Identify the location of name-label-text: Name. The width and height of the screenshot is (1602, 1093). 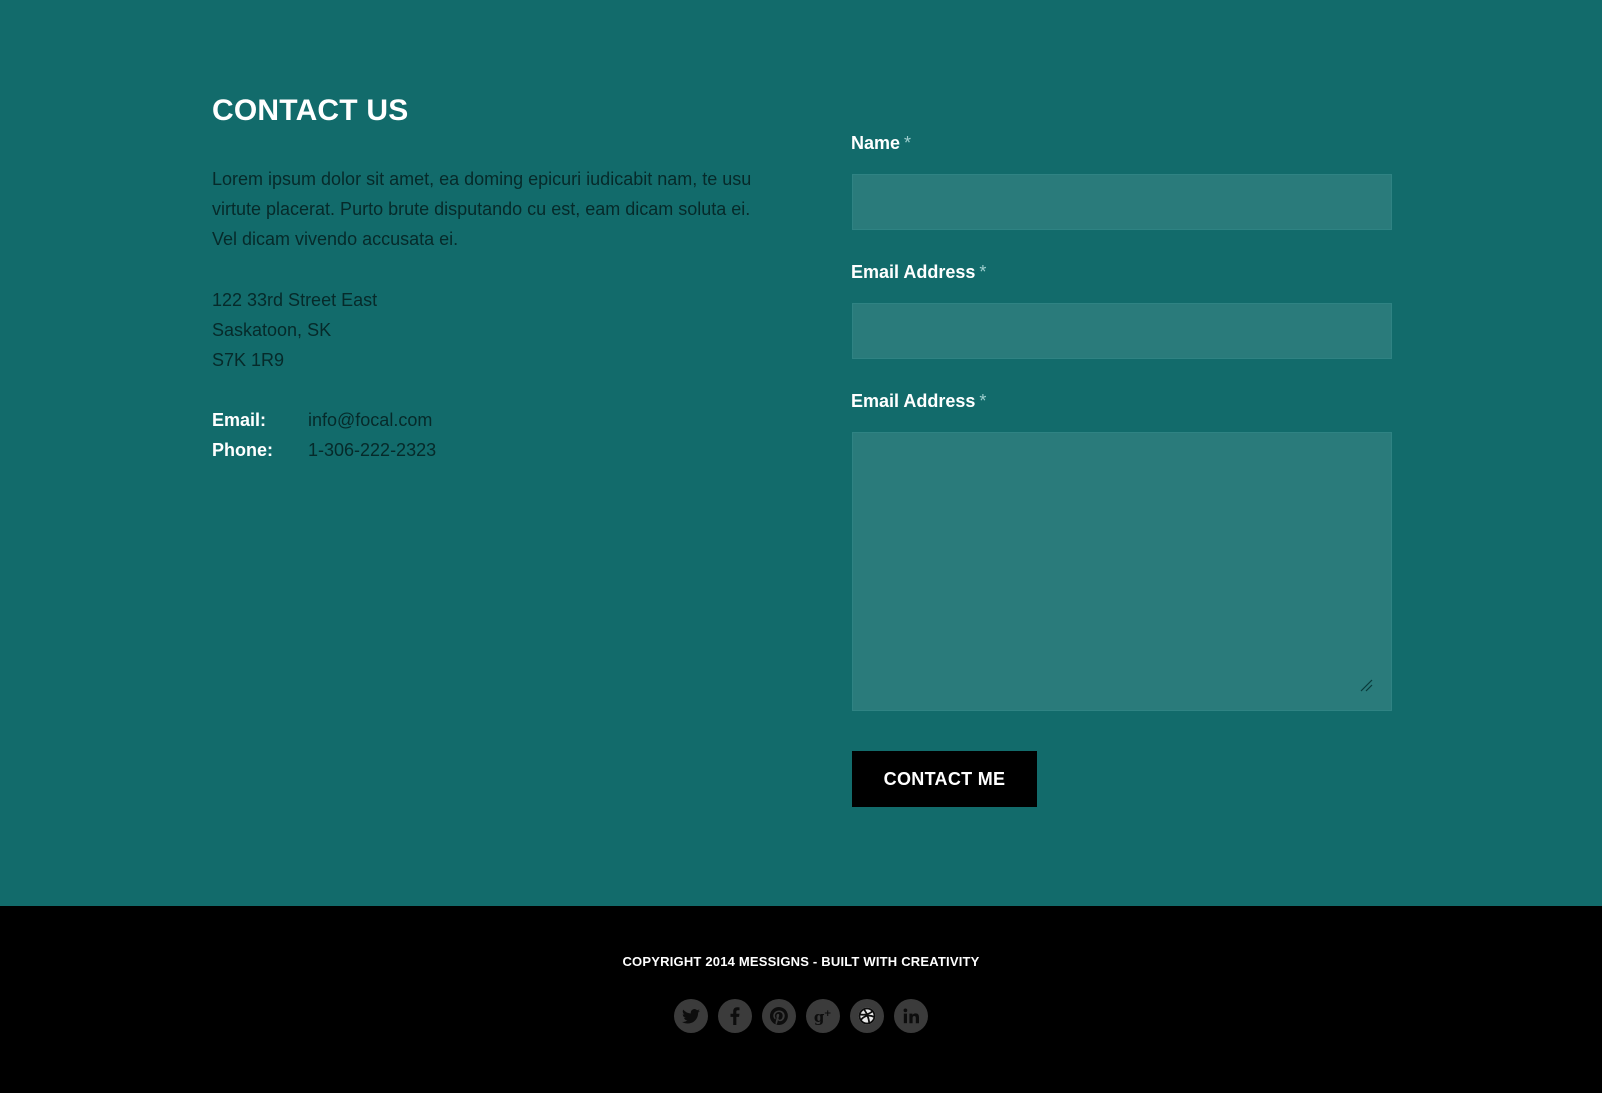
(876, 143).